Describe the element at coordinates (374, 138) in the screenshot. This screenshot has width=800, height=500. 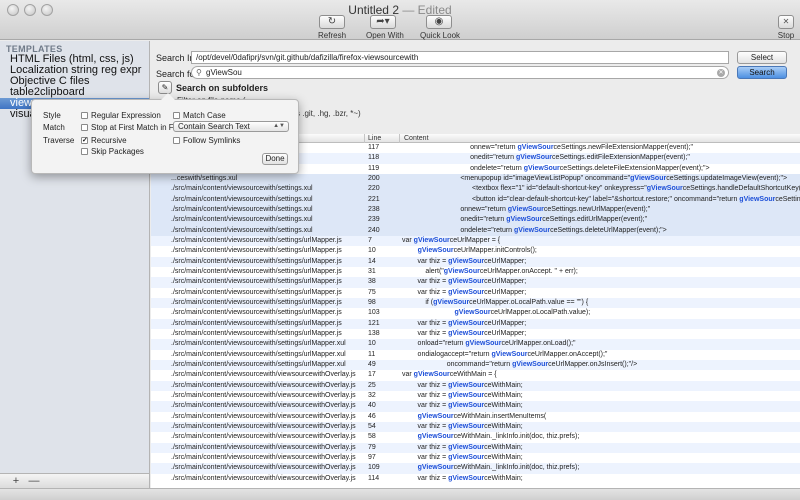
I see `column-header-line: Line` at that location.